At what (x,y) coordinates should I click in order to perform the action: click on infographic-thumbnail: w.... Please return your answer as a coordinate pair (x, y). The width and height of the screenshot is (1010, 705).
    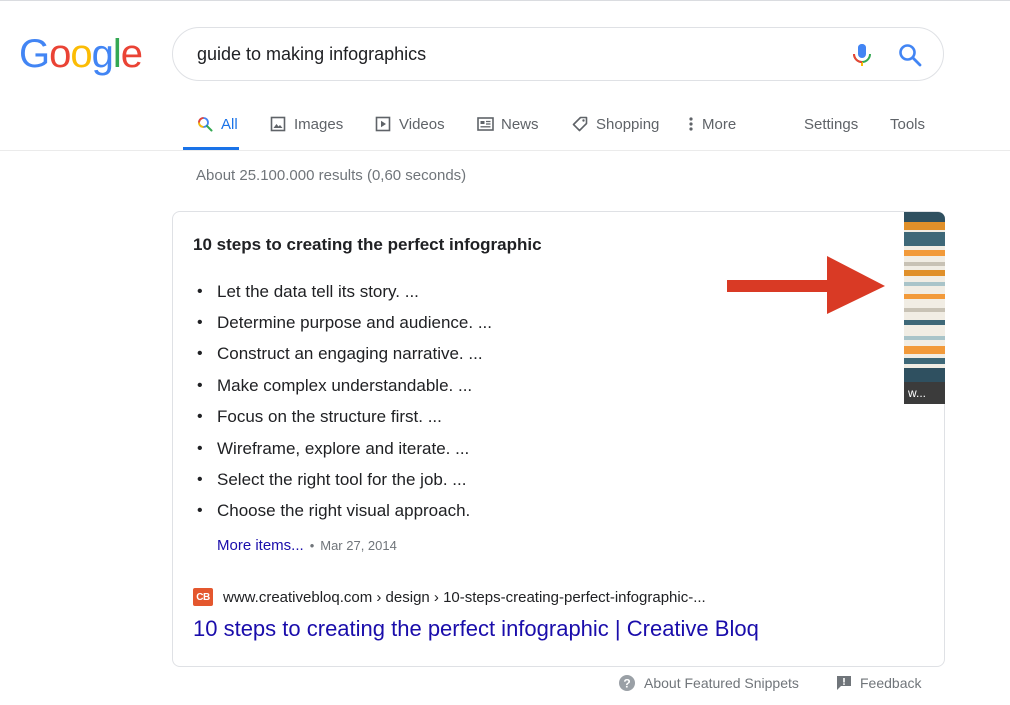
    Looking at the image, I should click on (924, 308).